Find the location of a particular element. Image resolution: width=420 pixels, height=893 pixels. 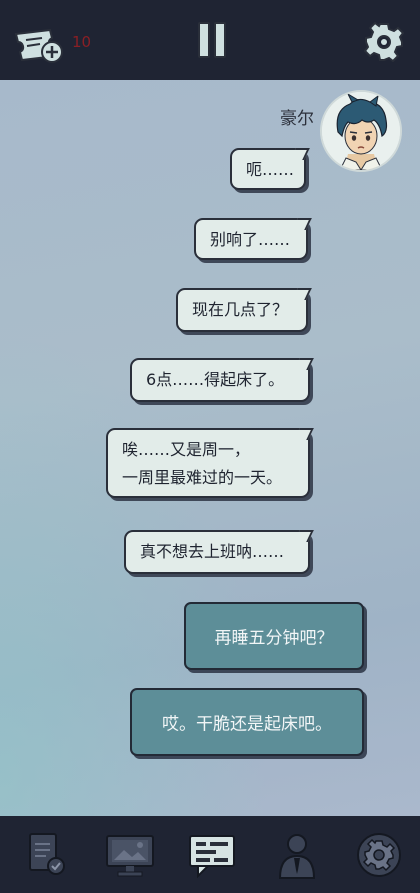

ticket-plus-icon is located at coordinates (39, 44).